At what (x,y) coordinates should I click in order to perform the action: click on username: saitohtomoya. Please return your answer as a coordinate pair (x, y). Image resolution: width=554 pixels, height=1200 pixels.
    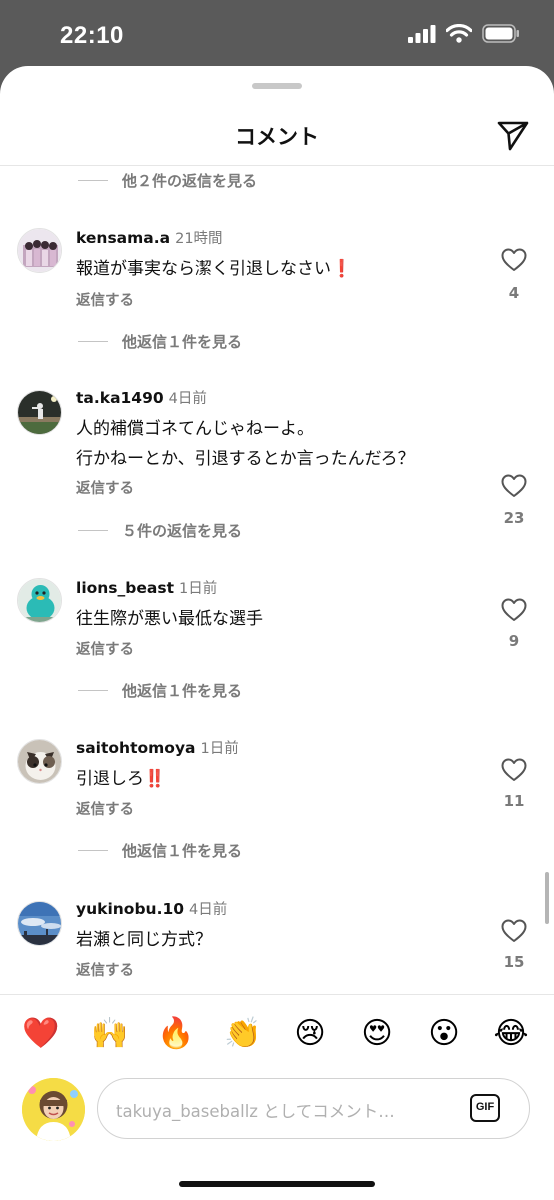
    Looking at the image, I should click on (136, 748).